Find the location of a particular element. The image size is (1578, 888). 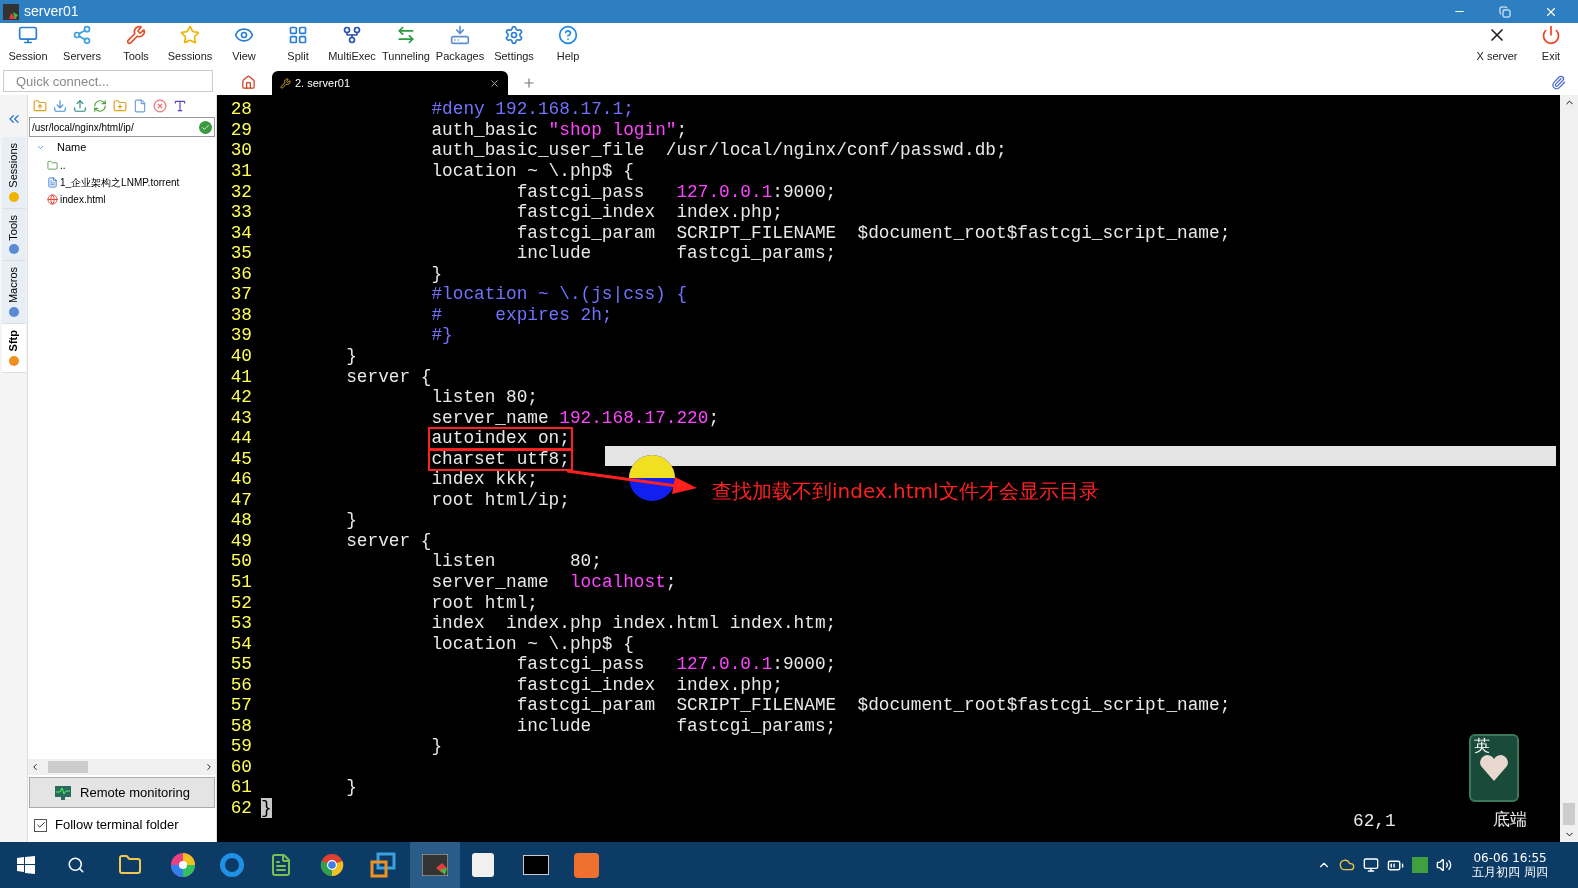

code-line: # expires 2h; is located at coordinates (522, 315).